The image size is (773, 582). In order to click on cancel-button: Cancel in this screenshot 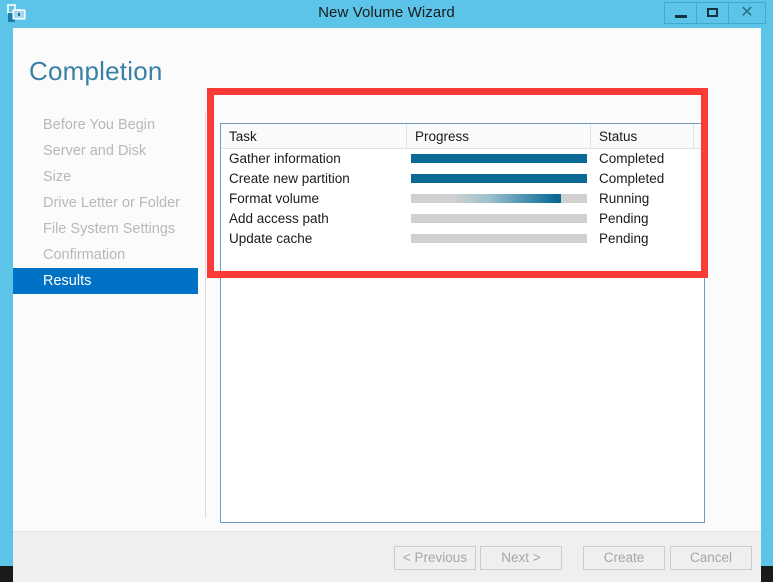, I will do `click(711, 558)`.